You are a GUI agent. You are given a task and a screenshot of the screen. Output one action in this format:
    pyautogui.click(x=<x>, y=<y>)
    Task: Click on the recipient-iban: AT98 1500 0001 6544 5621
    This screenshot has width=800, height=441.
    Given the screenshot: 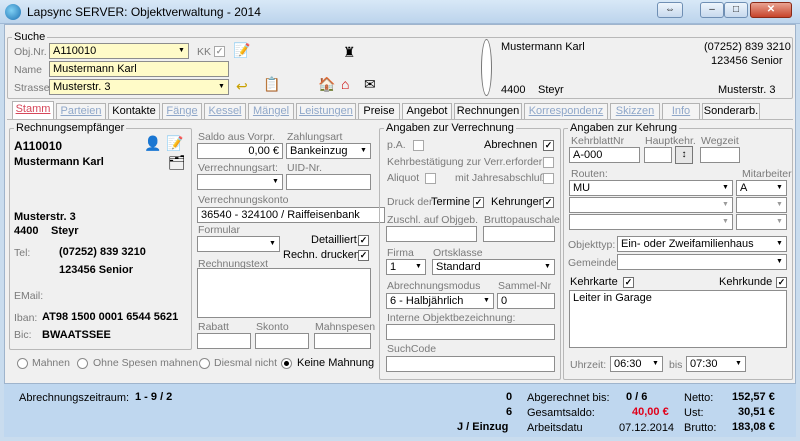 What is the action you would take?
    pyautogui.click(x=110, y=317)
    